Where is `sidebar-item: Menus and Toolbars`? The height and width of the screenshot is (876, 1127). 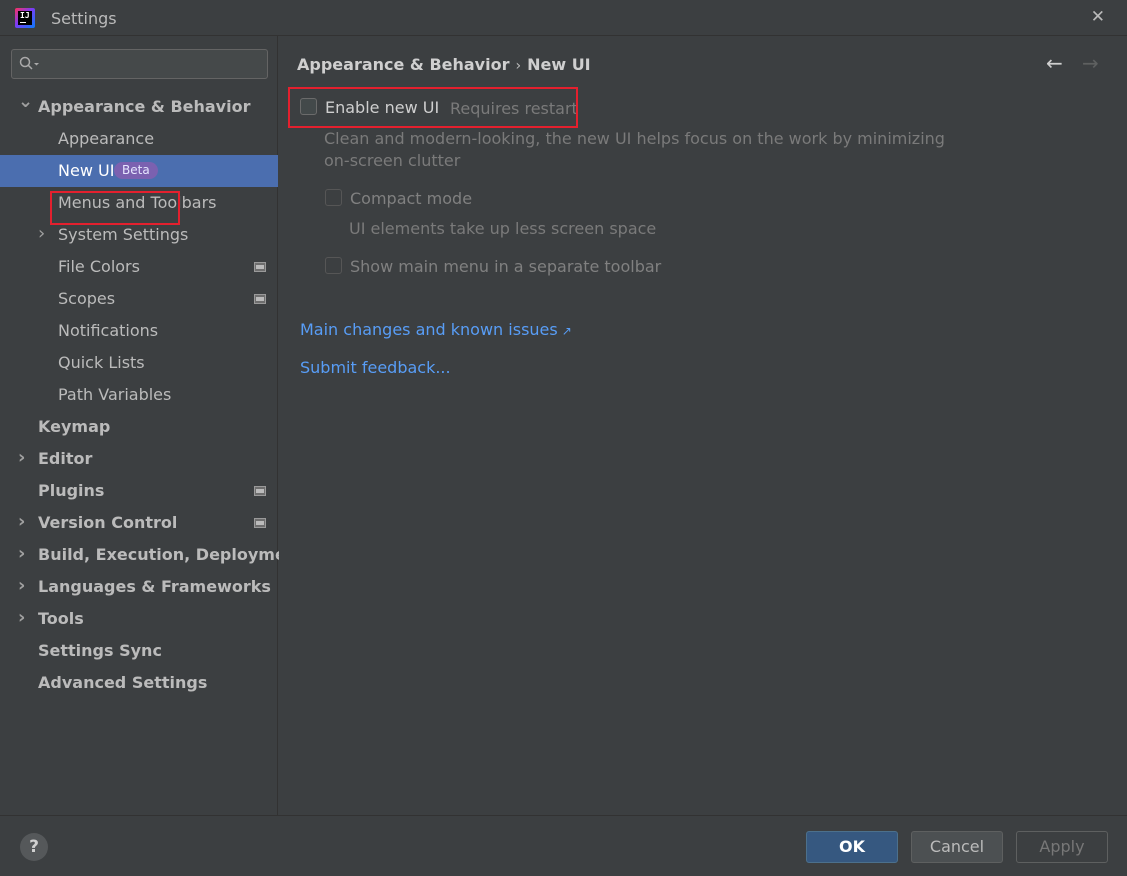 sidebar-item: Menus and Toolbars is located at coordinates (139, 203).